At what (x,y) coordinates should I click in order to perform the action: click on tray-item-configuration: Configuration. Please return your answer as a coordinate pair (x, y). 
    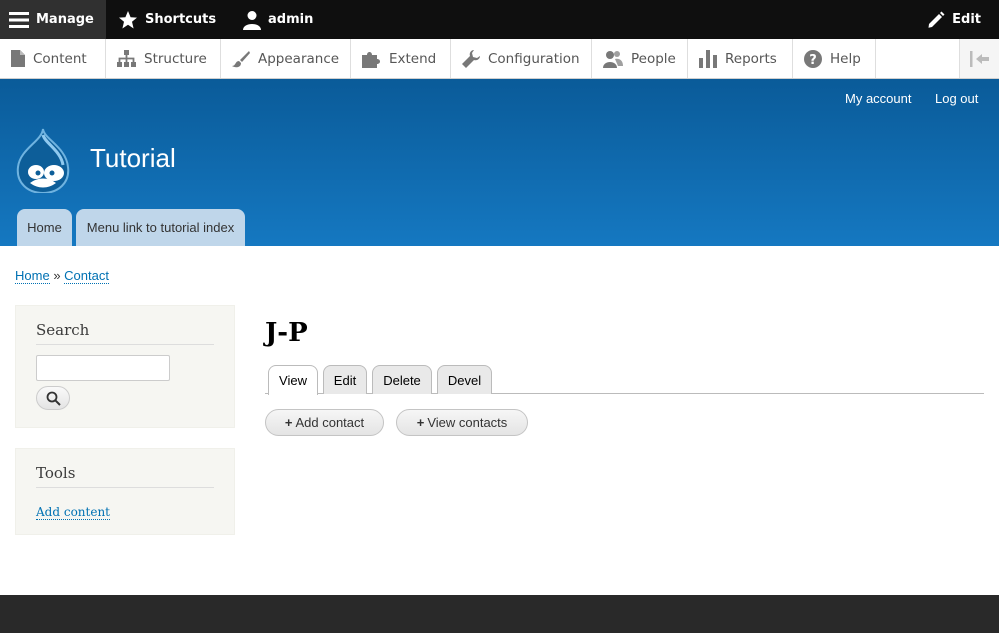
    Looking at the image, I should click on (521, 58).